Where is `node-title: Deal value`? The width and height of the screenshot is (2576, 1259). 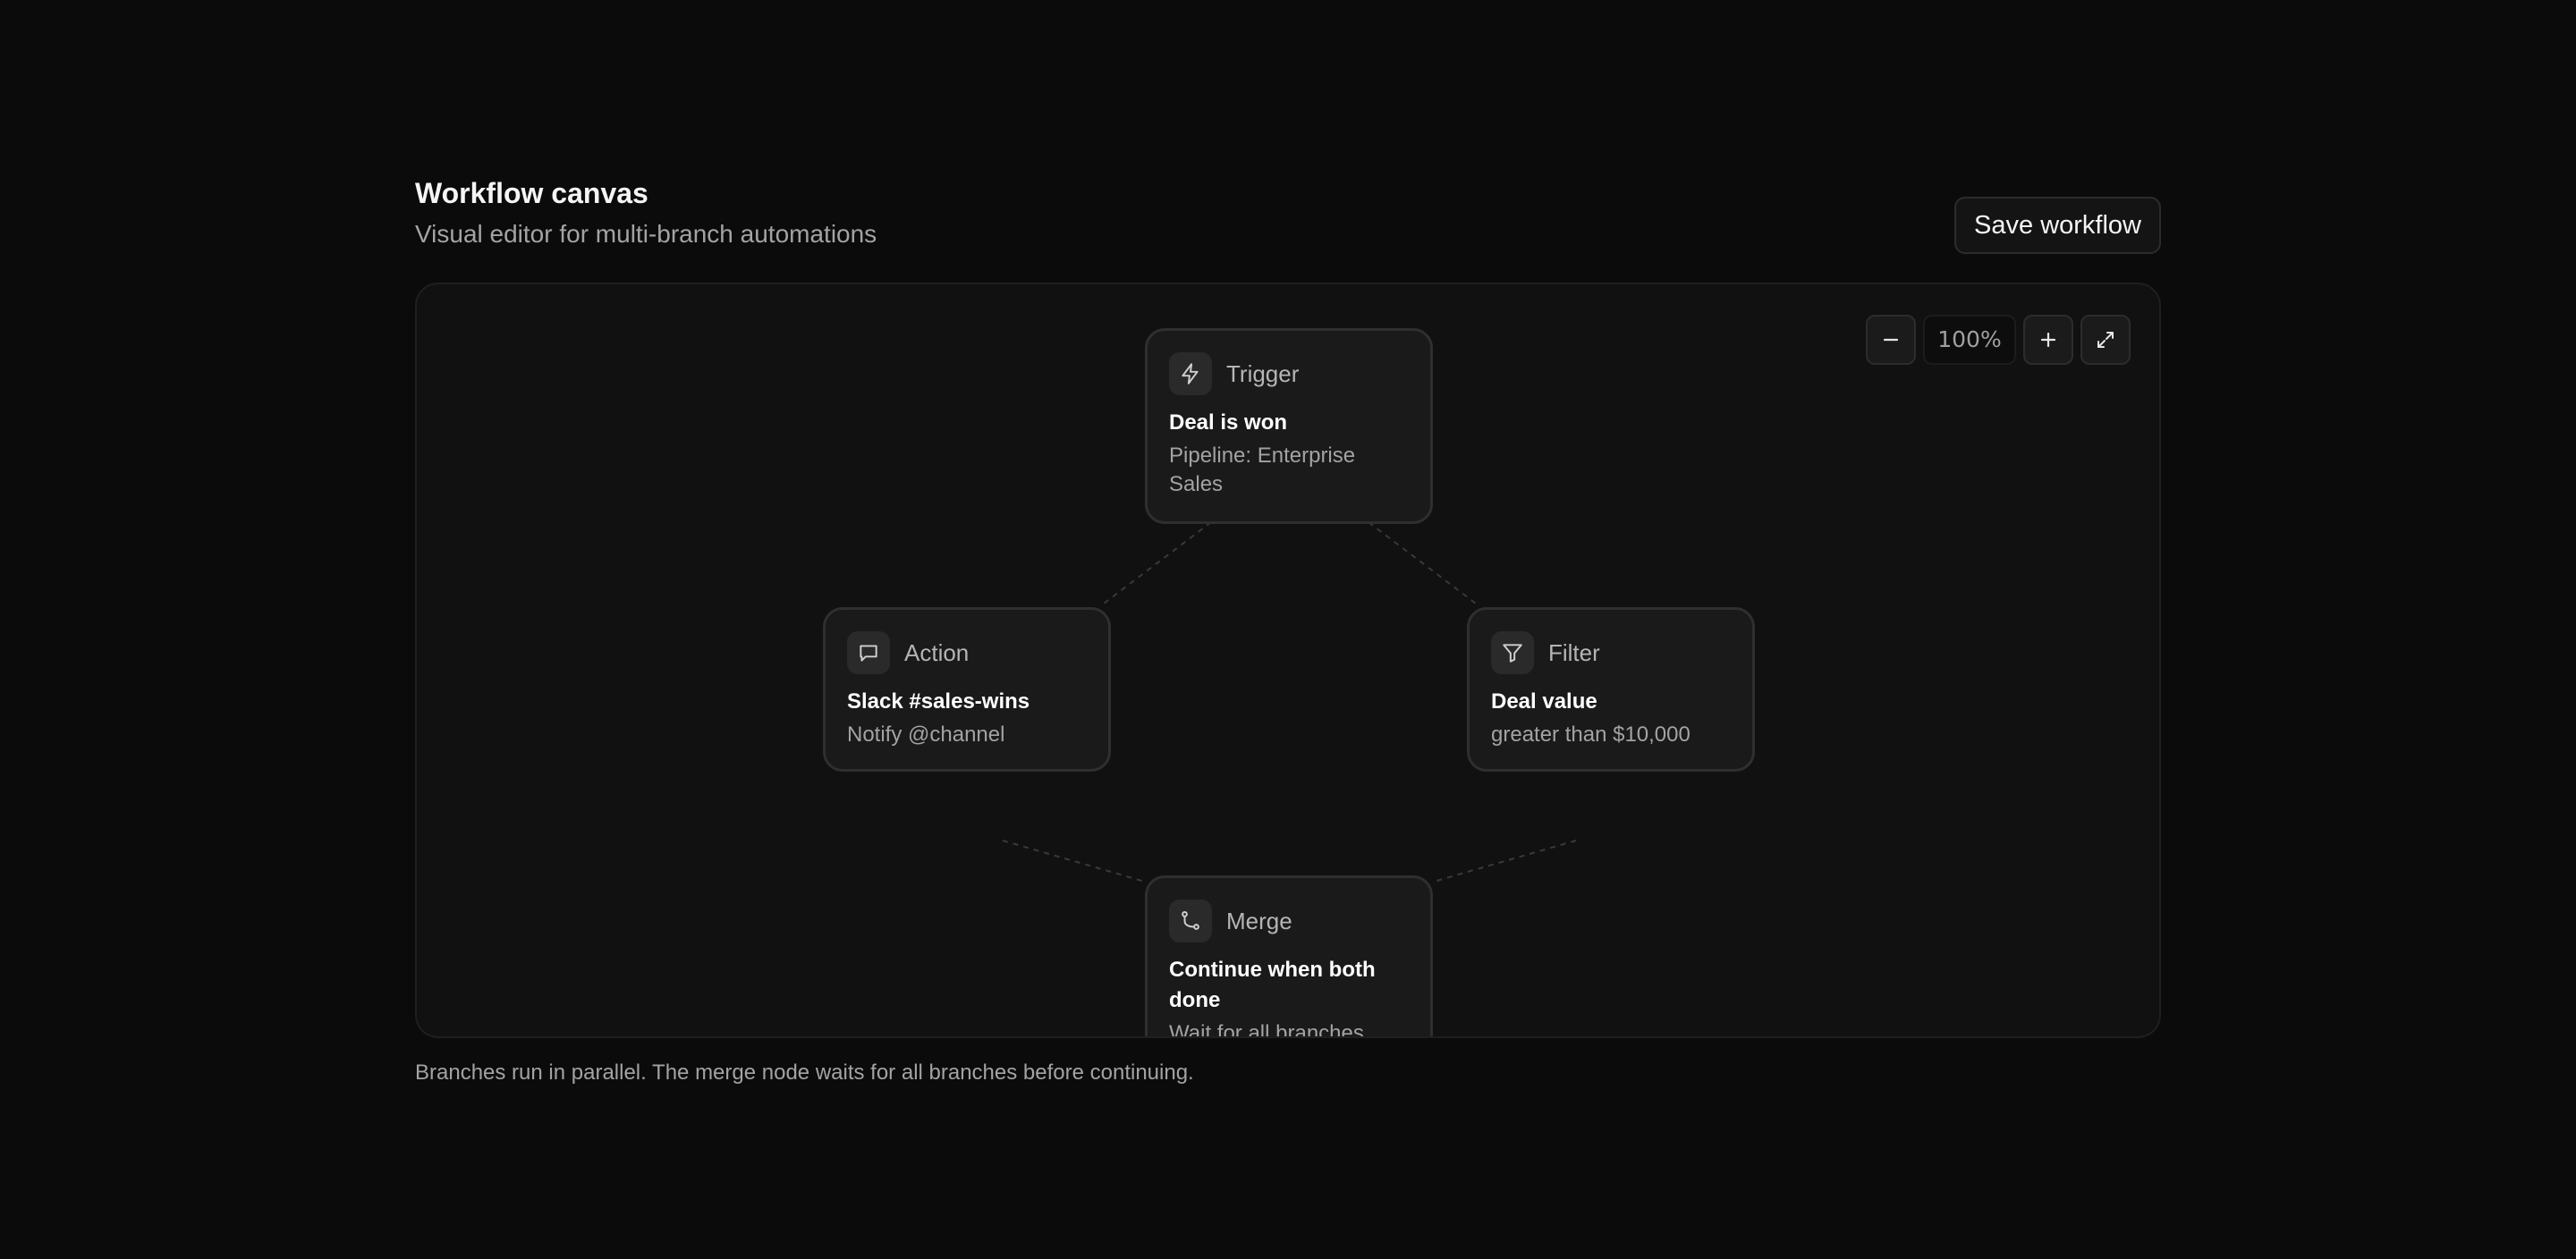
node-title: Deal value is located at coordinates (1544, 701).